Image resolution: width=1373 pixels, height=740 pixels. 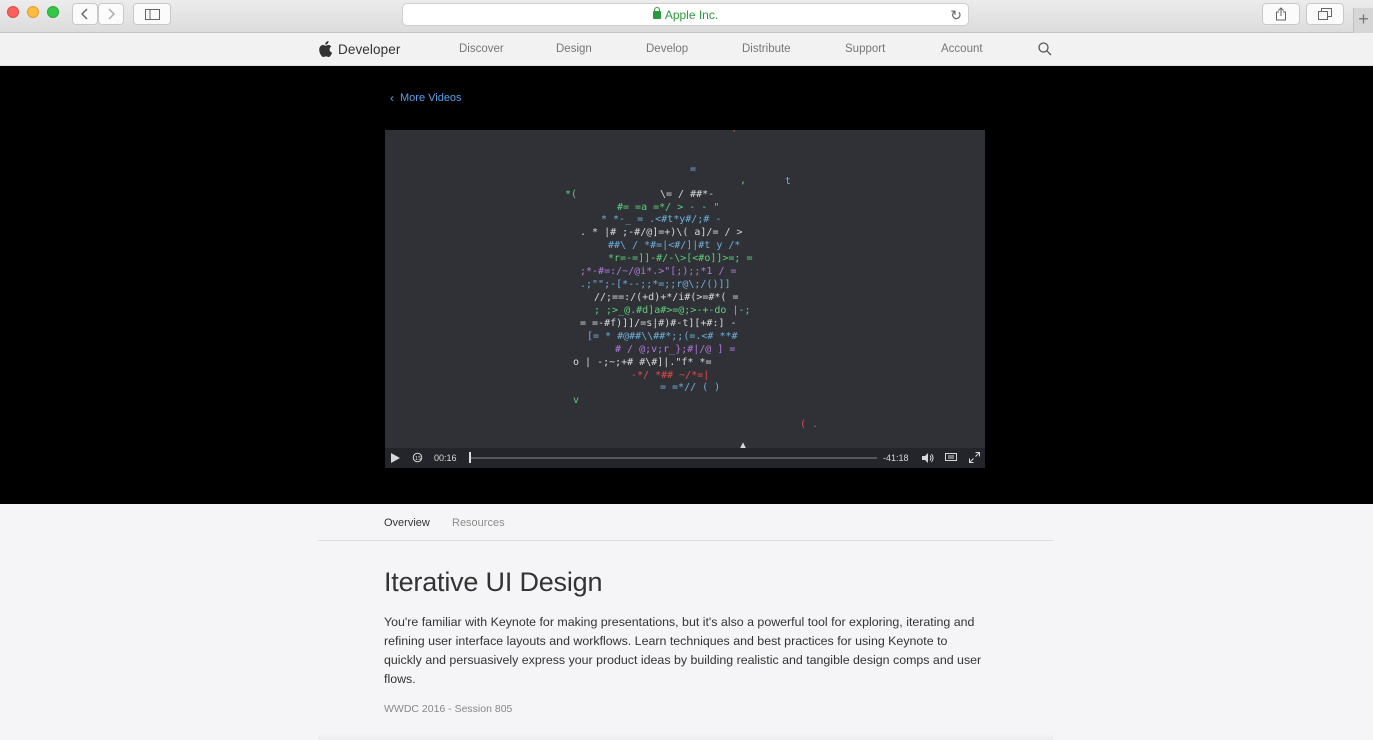 I want to click on svg-text: ;*-#=:/~/@i*.>"[;);;*1 / =, so click(x=658, y=271).